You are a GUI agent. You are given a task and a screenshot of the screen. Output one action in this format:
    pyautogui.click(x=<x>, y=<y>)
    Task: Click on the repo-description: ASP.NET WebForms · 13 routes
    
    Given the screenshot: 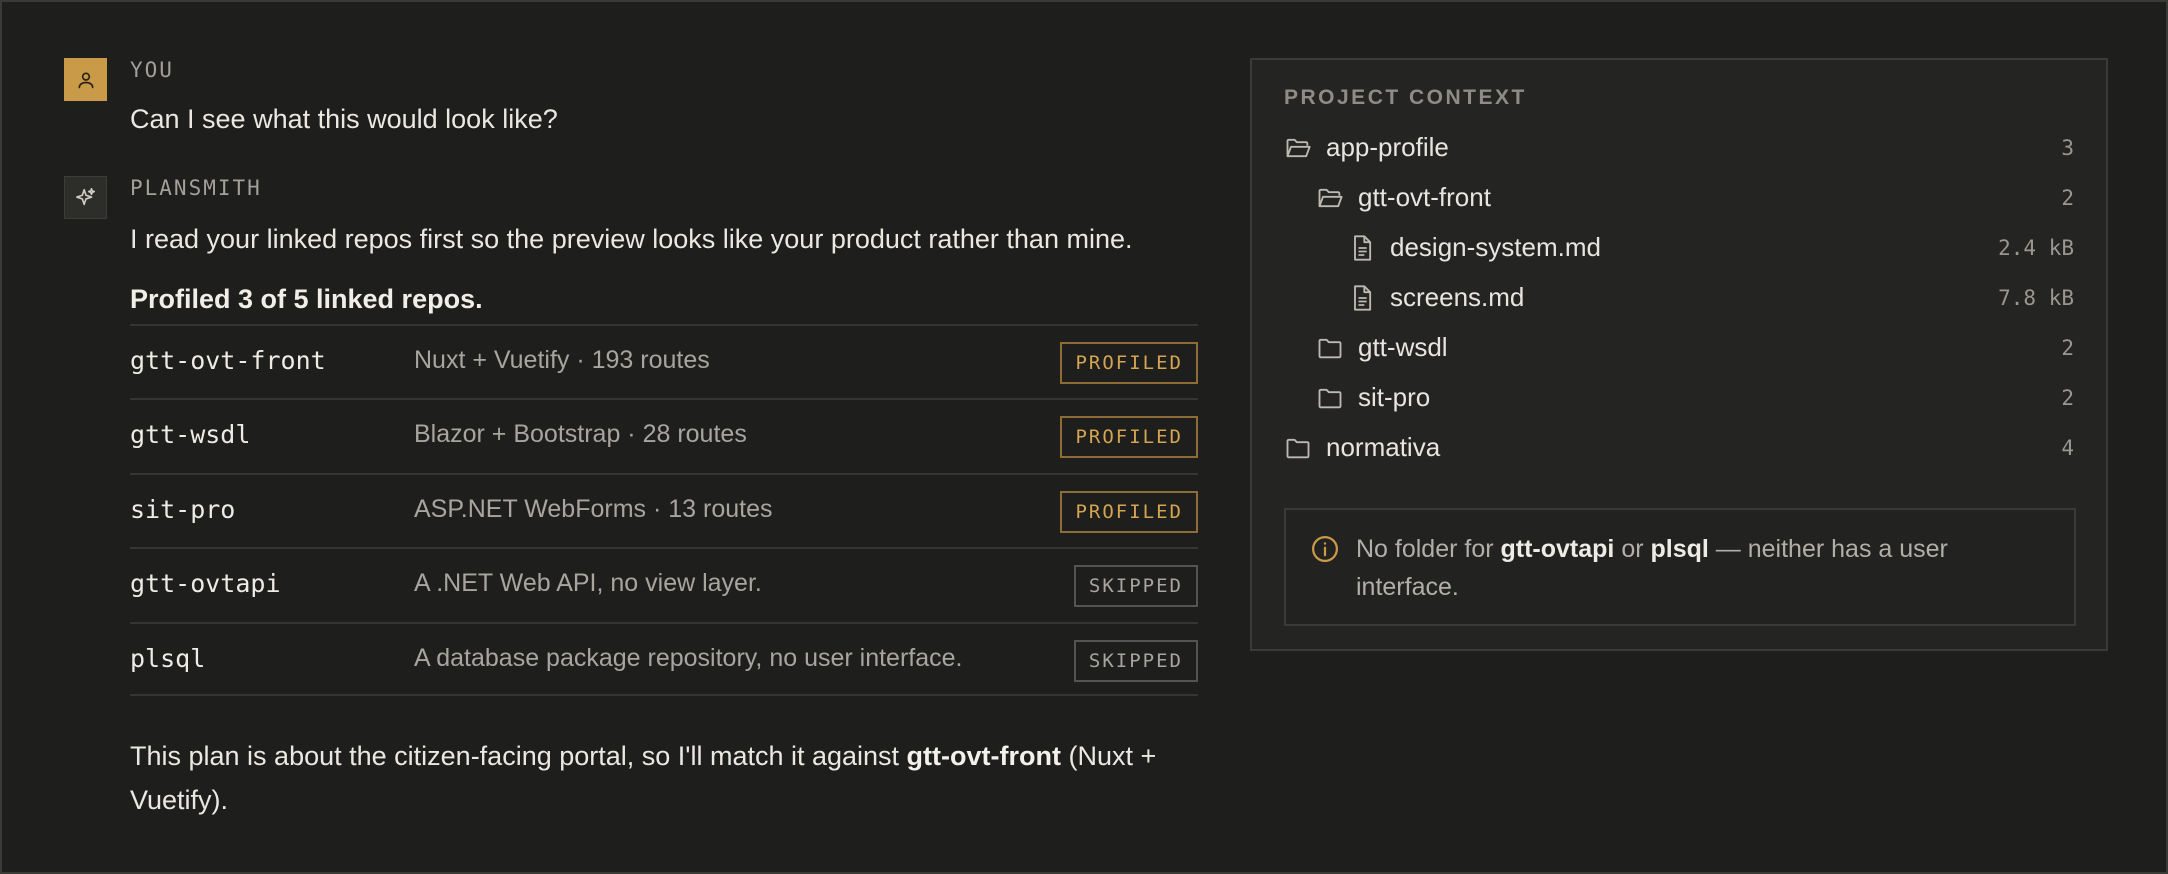 What is the action you would take?
    pyautogui.click(x=593, y=508)
    